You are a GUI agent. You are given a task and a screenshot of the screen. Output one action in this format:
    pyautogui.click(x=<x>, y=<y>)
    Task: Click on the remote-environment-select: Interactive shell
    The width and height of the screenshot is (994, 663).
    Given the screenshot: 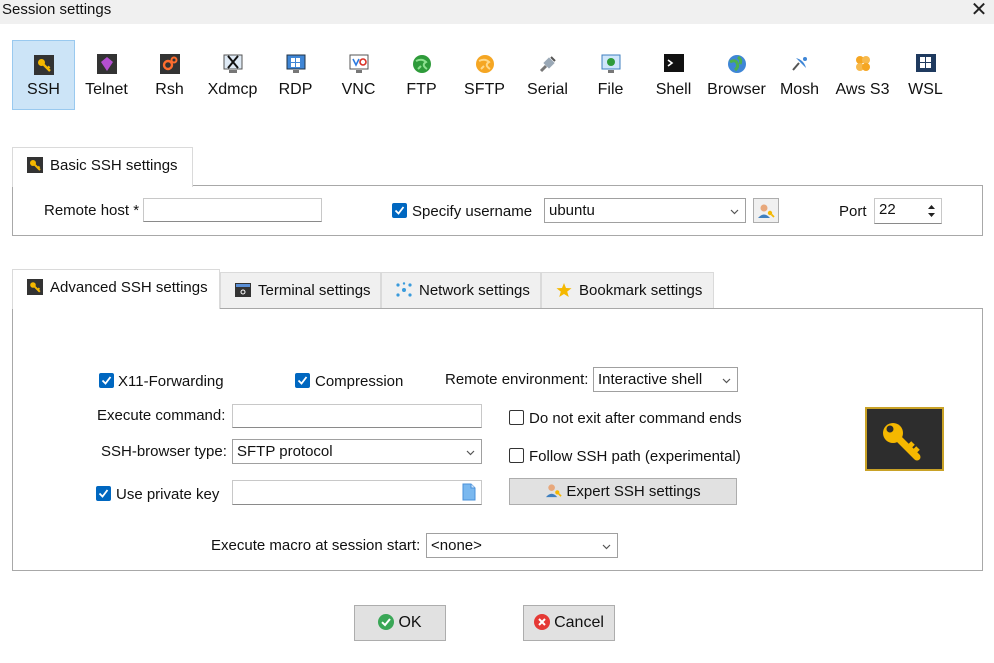 What is the action you would take?
    pyautogui.click(x=665, y=379)
    